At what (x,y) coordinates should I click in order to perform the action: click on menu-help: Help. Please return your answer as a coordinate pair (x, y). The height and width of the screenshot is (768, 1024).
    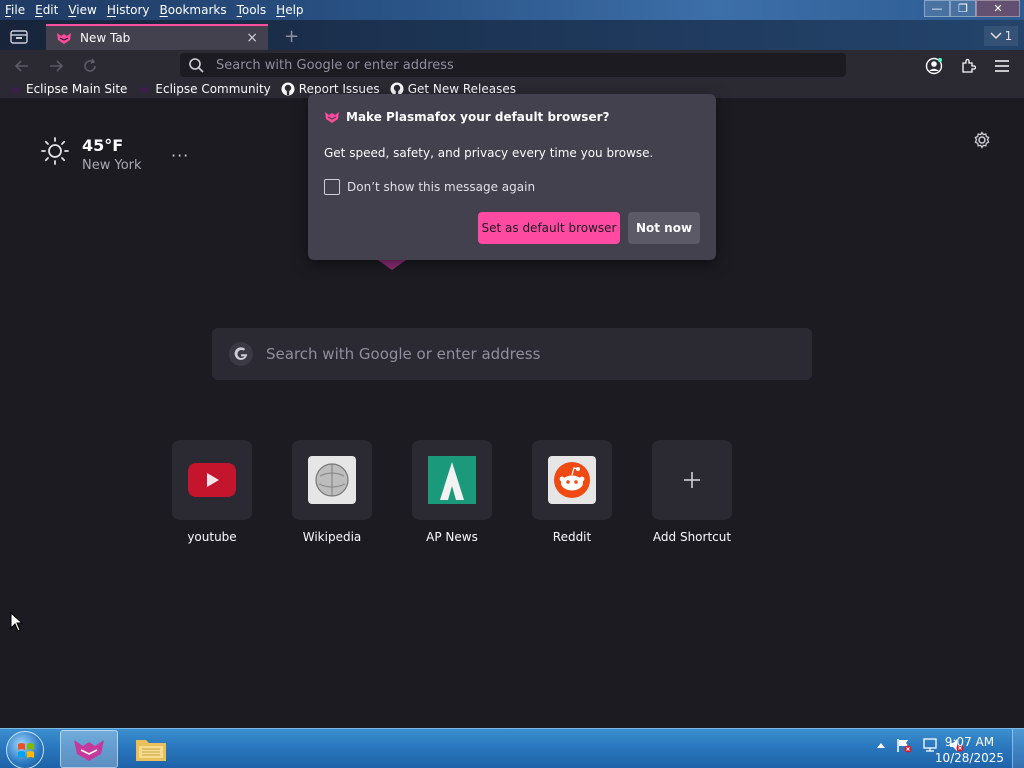
    Looking at the image, I should click on (289, 10).